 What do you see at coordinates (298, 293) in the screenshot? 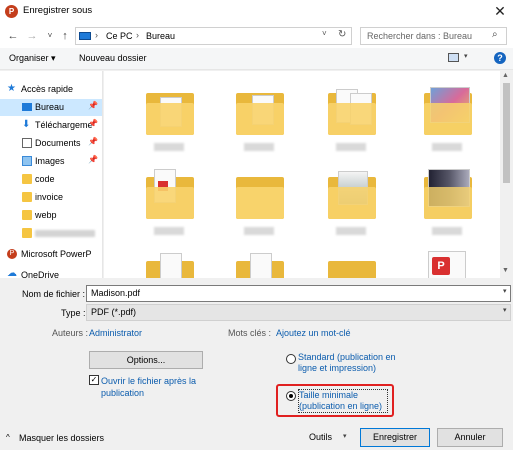
I see `filename-field: Madison.pdf` at bounding box center [298, 293].